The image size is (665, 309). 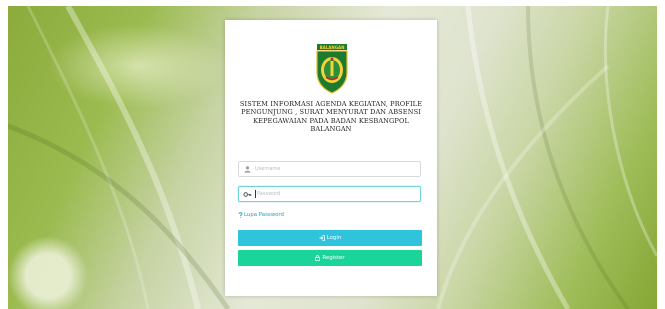 I want to click on username-input, so click(x=335, y=169).